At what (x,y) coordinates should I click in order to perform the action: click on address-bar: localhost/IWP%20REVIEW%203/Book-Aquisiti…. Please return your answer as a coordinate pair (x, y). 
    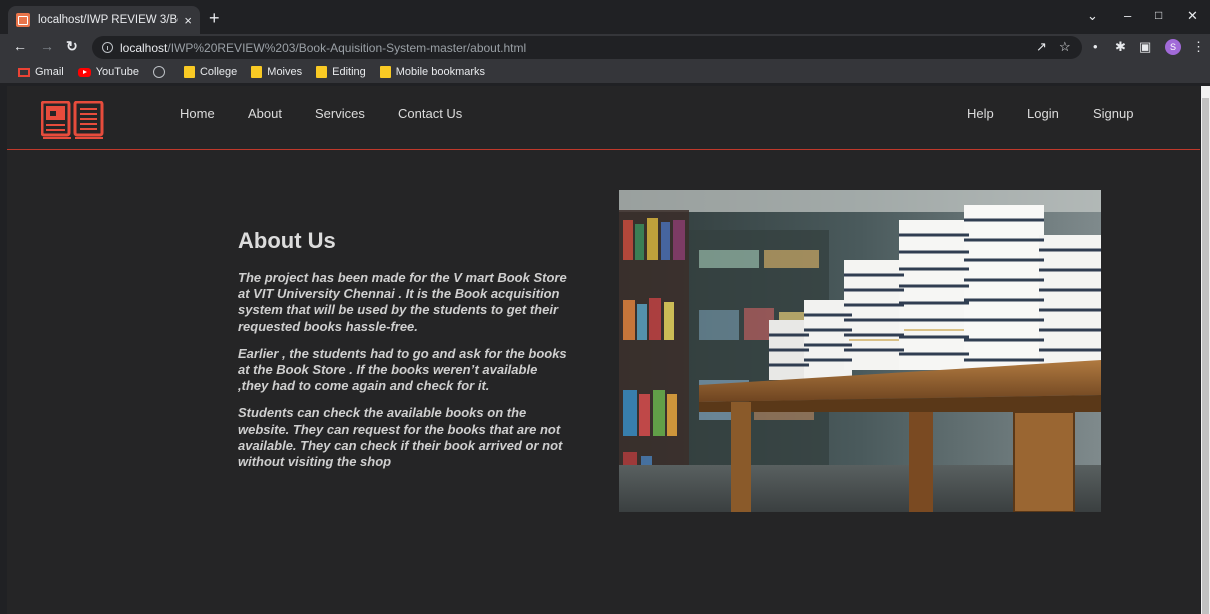
    Looking at the image, I should click on (587, 47).